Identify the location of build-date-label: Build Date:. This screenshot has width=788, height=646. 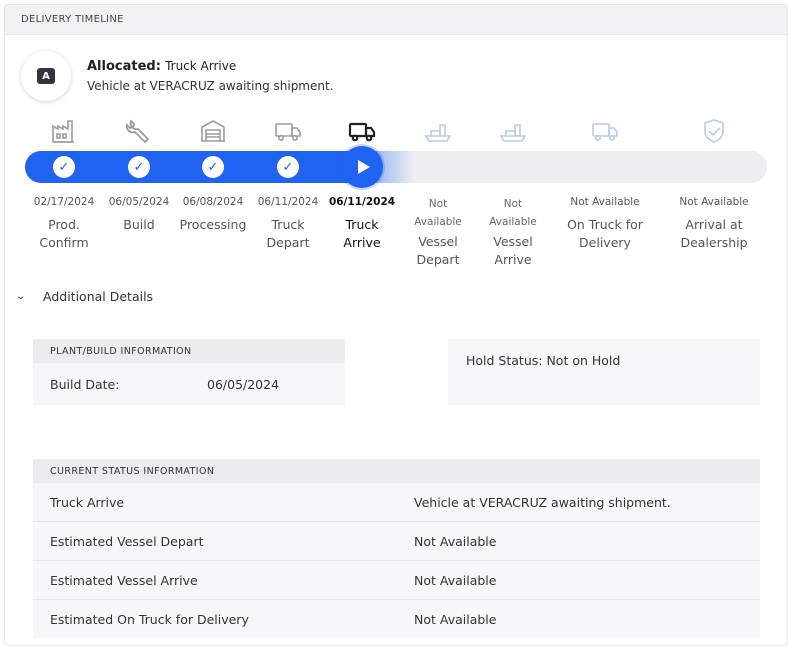
(85, 384).